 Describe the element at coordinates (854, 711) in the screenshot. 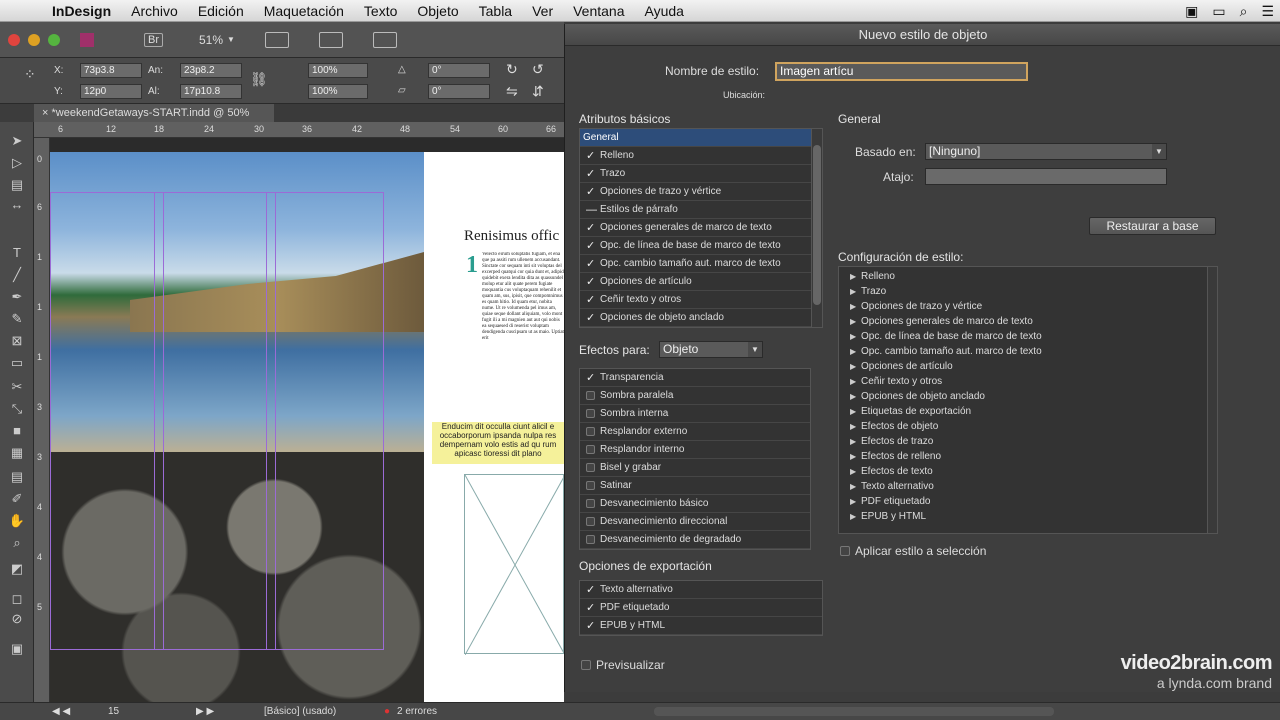

I see `horizontal-scrollbar` at that location.